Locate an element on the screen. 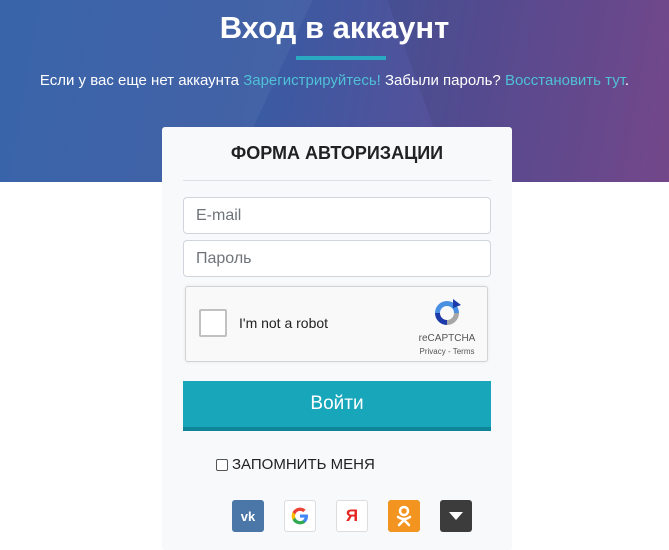 The width and height of the screenshot is (669, 550). social-login-buttons: vk Я is located at coordinates (352, 516).